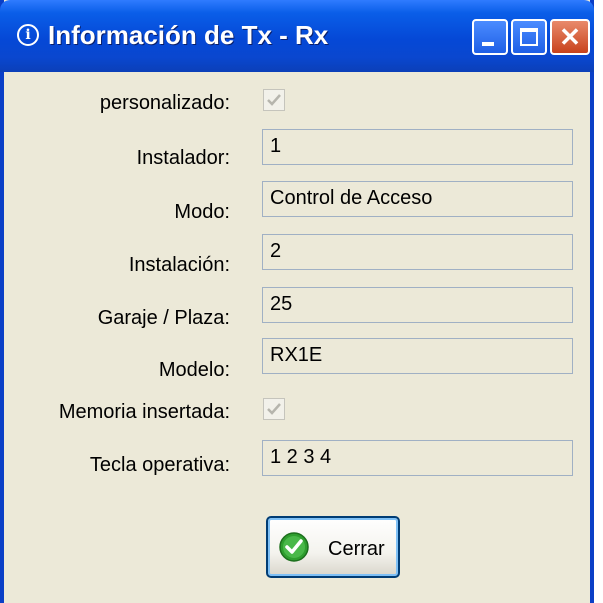 This screenshot has width=603, height=603. I want to click on minimize-icon, so click(488, 44).